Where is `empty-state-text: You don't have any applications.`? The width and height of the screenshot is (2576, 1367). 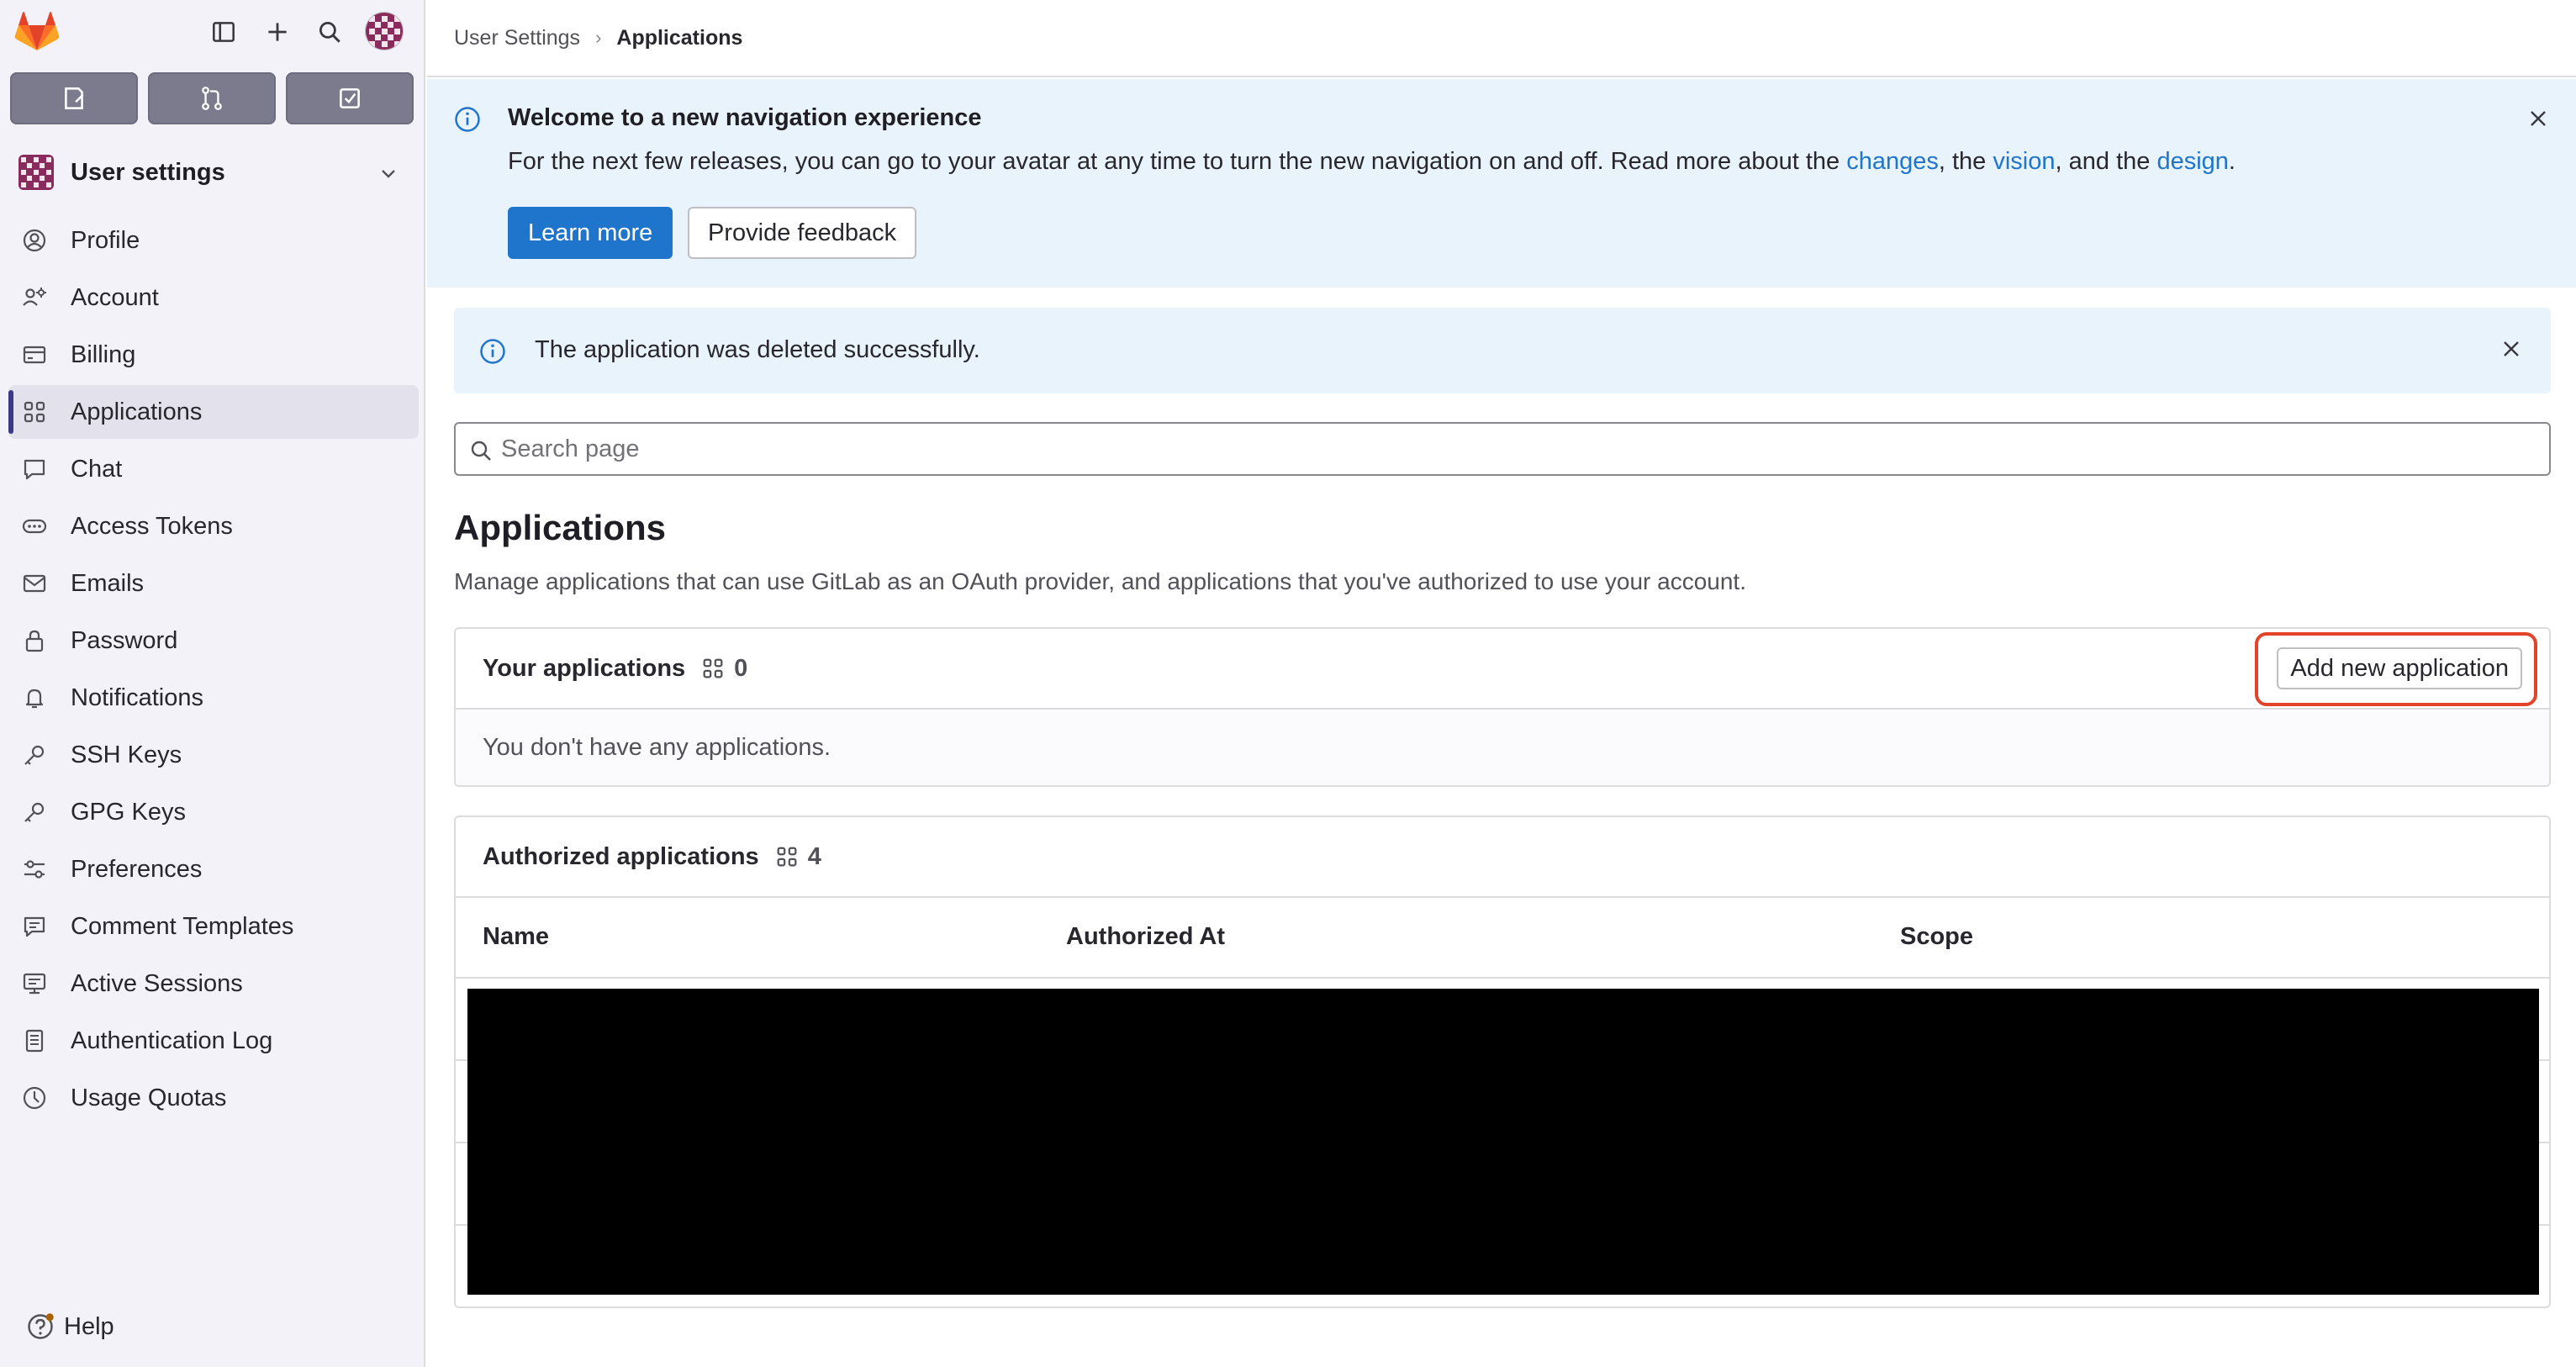
empty-state-text: You don't have any applications. is located at coordinates (1503, 748).